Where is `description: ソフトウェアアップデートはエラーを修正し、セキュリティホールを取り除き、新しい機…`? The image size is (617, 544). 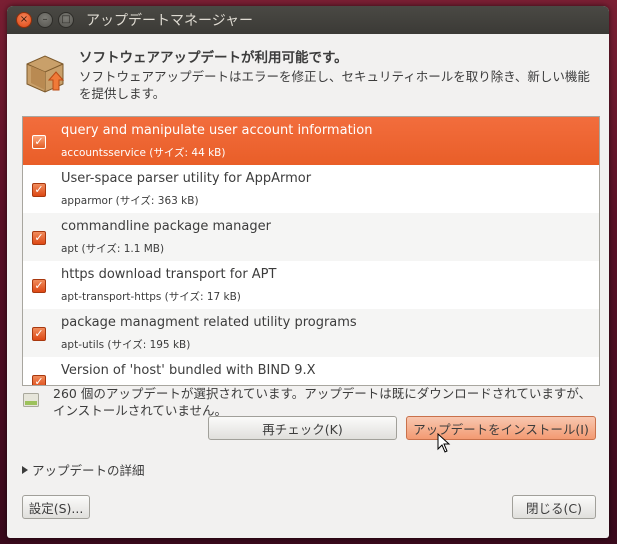 description: ソフトウェアアップデートはエラーを修正し、セキュリティホールを取り除き、新しい機… is located at coordinates (334, 85).